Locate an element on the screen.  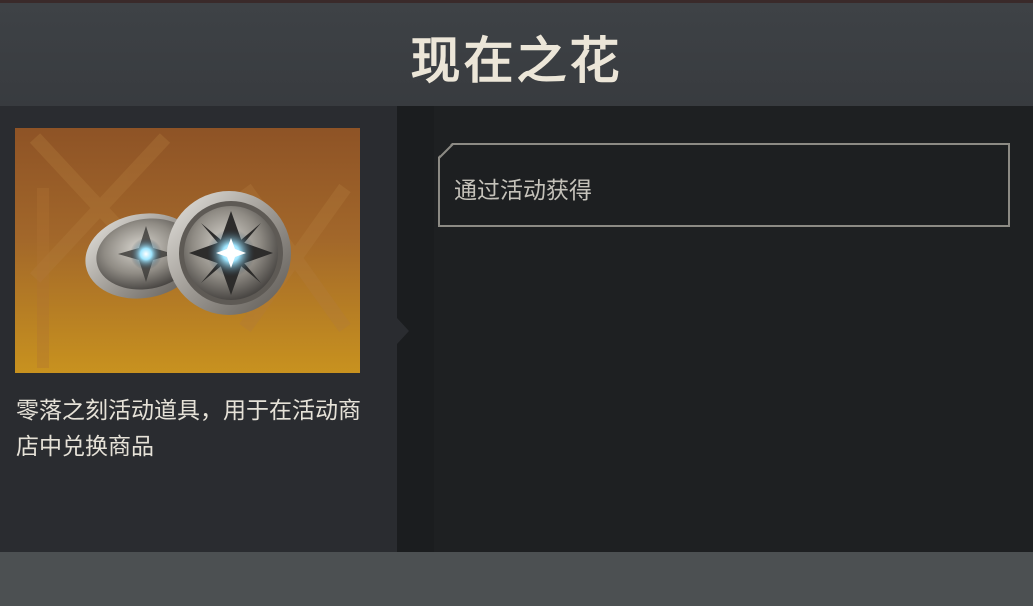
page-title: 现在之花 is located at coordinates (516, 60).